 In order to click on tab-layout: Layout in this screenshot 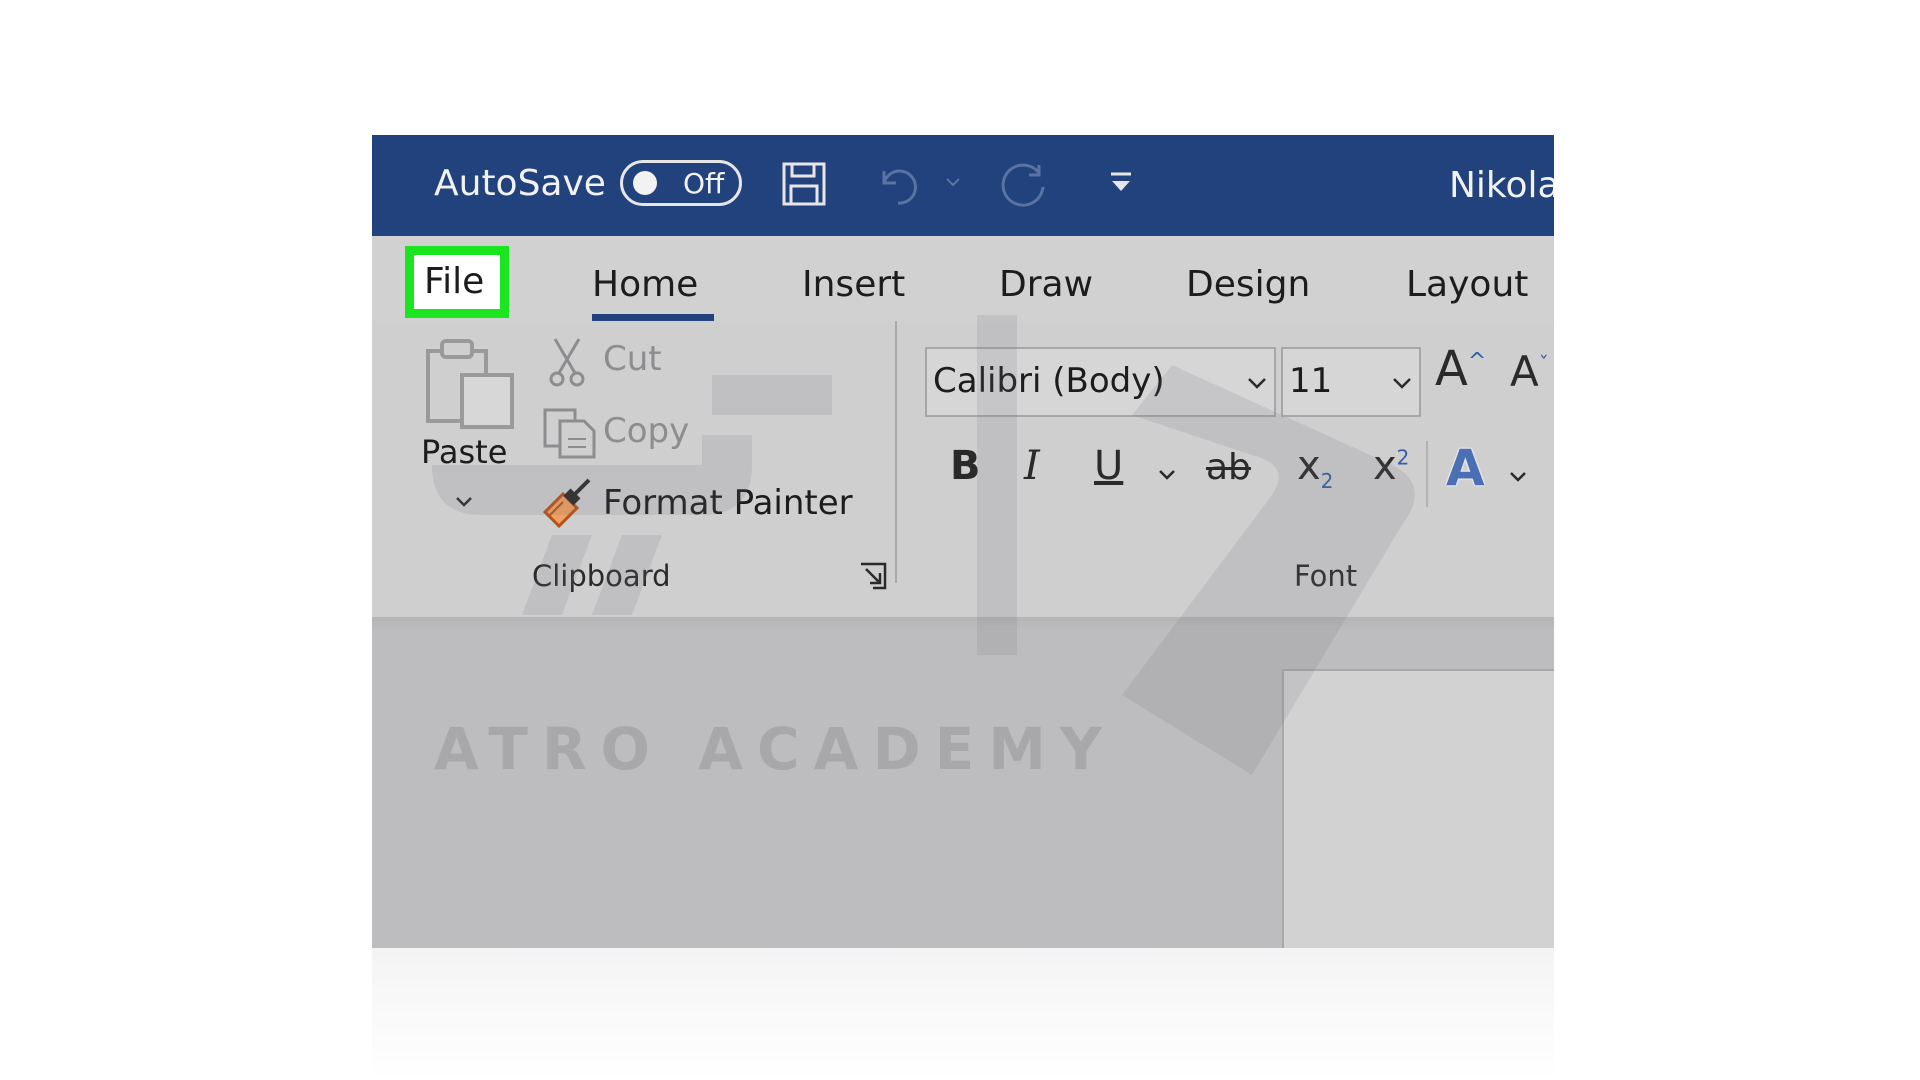, I will do `click(1467, 284)`.